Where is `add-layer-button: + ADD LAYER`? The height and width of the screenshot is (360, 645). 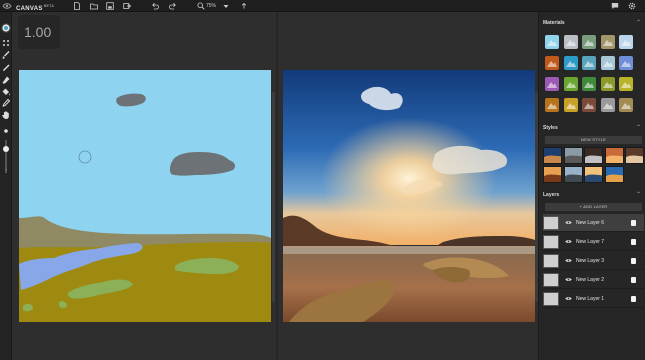
add-layer-button: + ADD LAYER is located at coordinates (593, 207).